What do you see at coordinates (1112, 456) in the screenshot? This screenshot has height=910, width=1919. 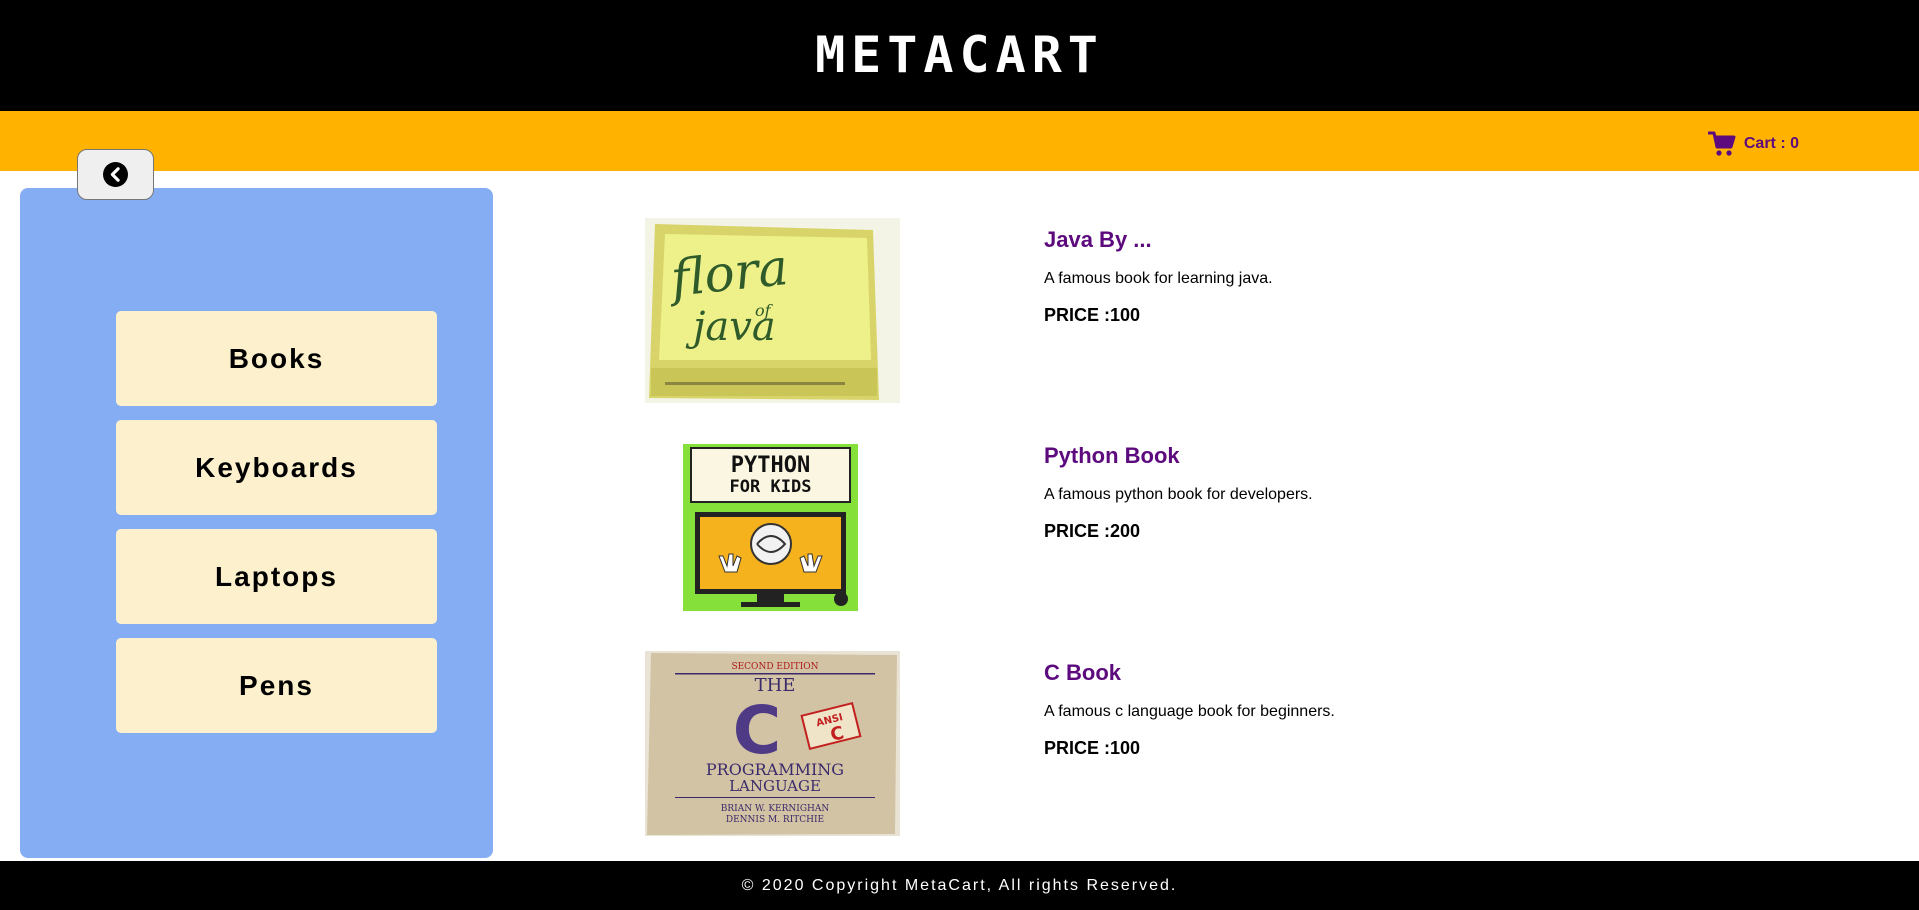 I see `product-title-python: Python Book` at bounding box center [1112, 456].